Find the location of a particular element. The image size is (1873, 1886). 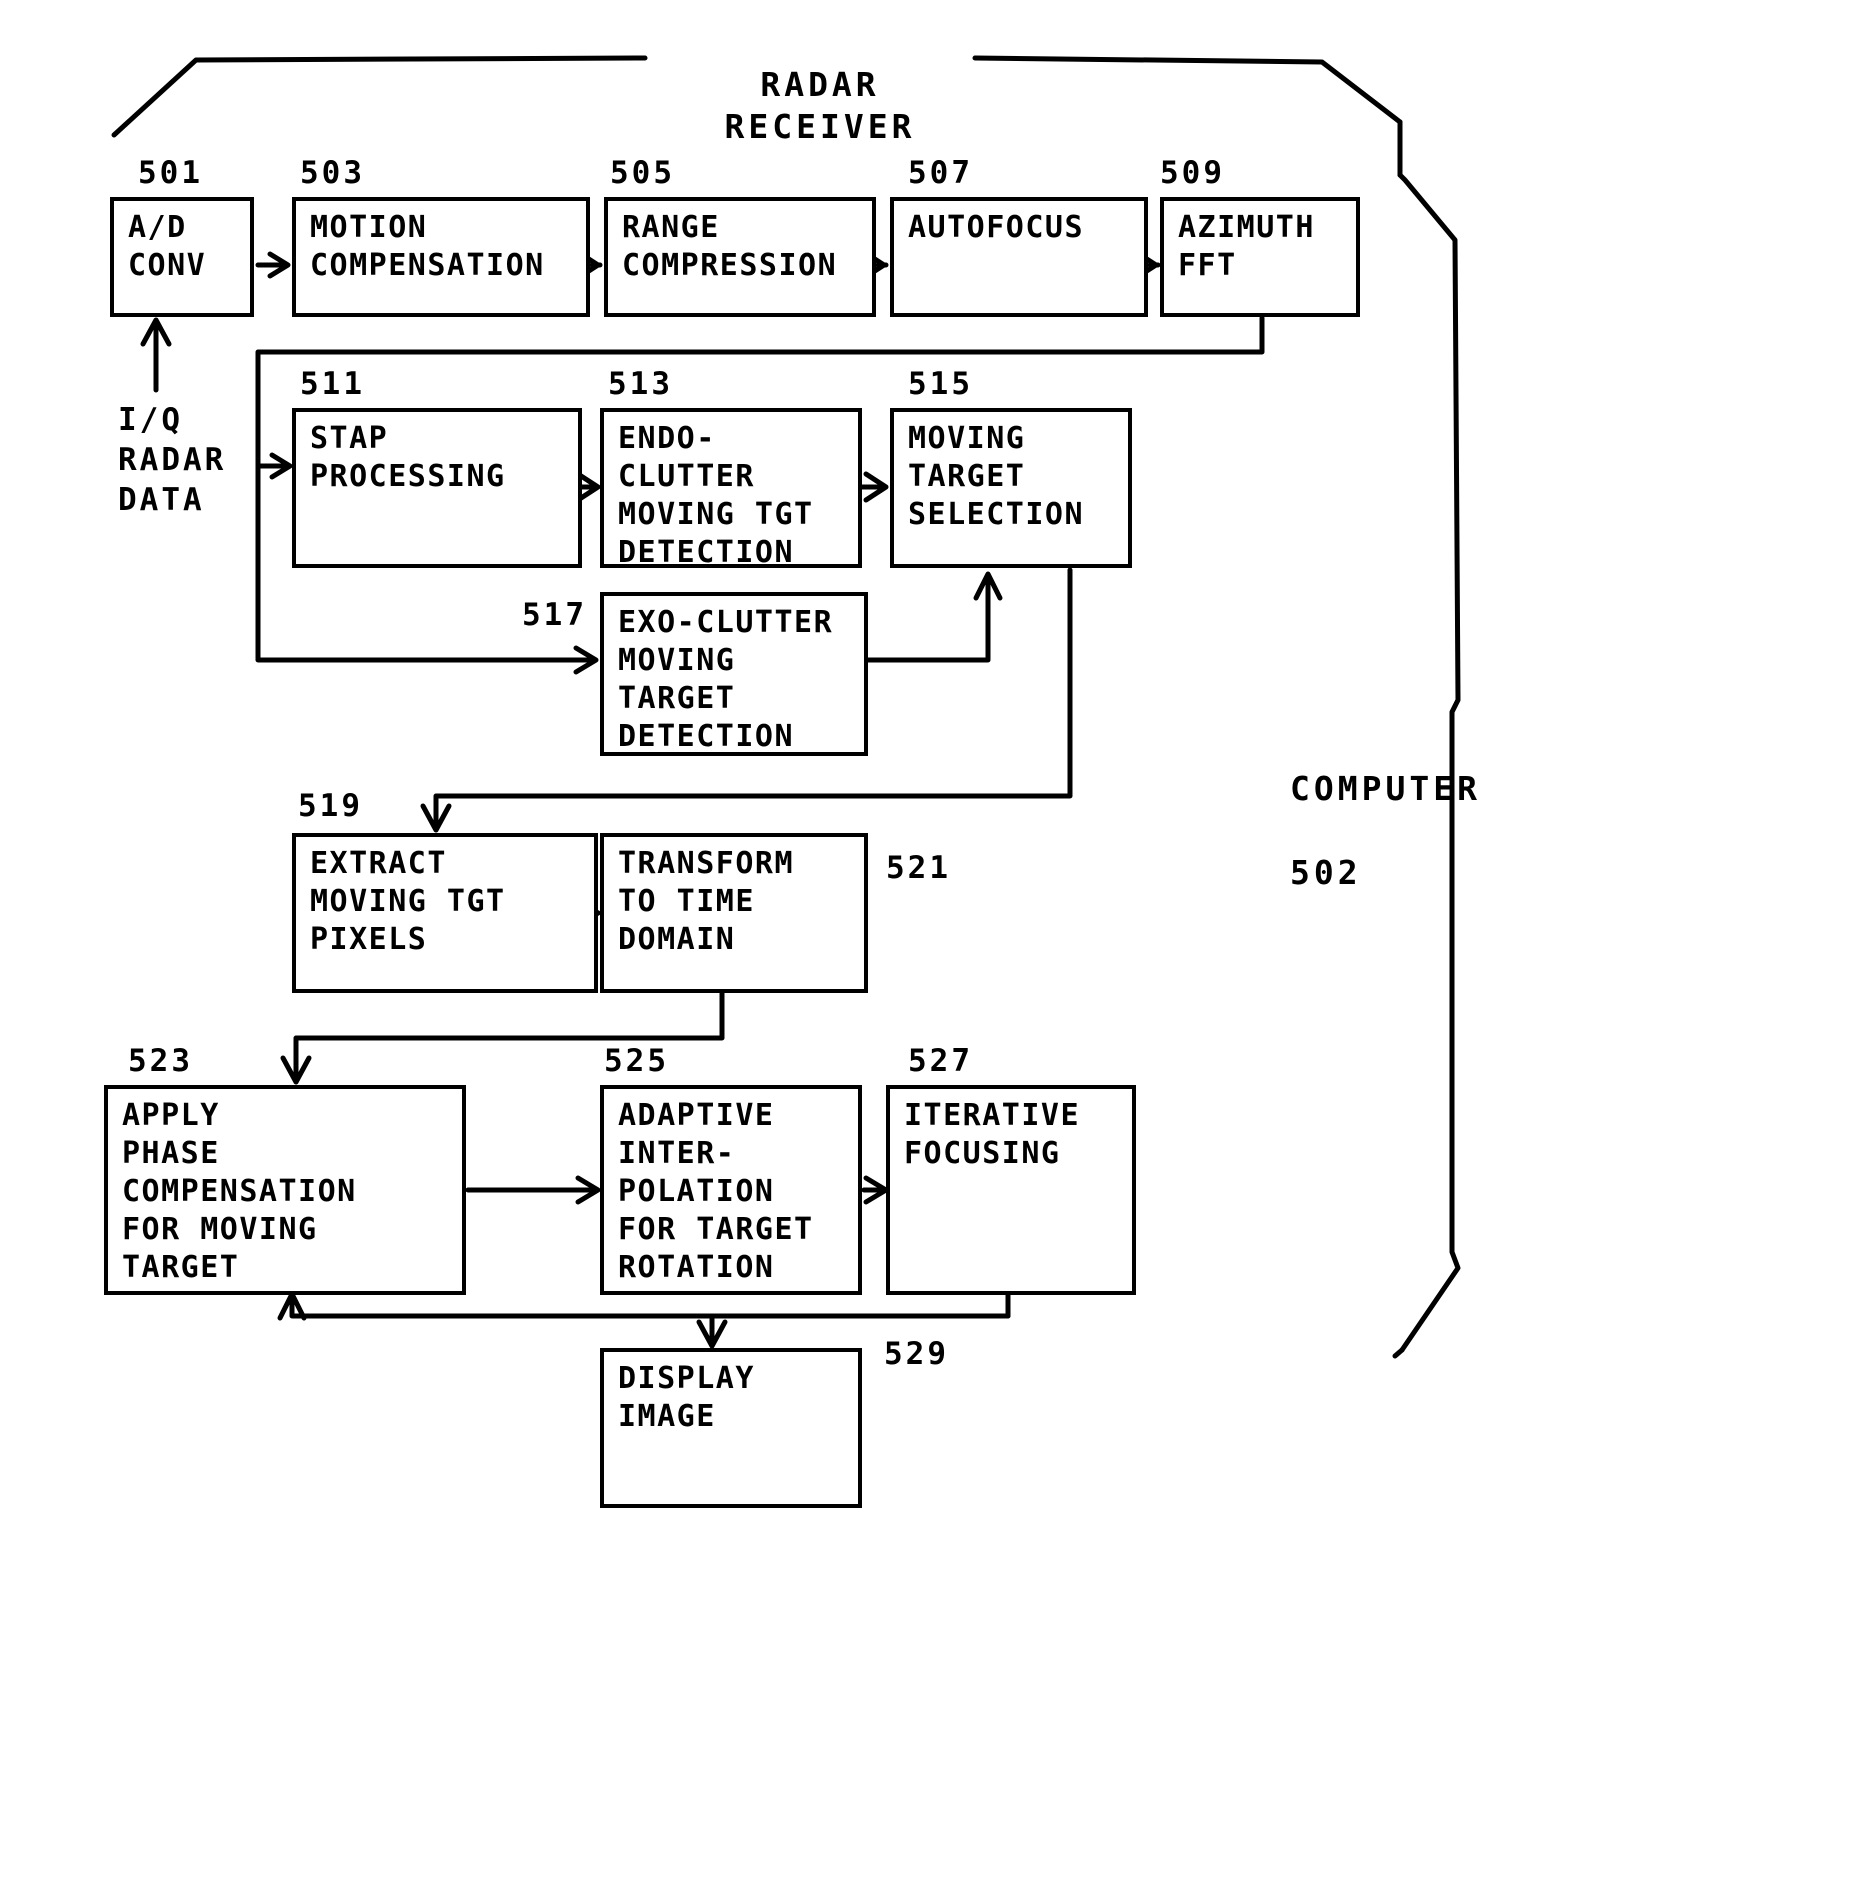

process-block-507: AUTOFOCUS is located at coordinates (1019, 257).